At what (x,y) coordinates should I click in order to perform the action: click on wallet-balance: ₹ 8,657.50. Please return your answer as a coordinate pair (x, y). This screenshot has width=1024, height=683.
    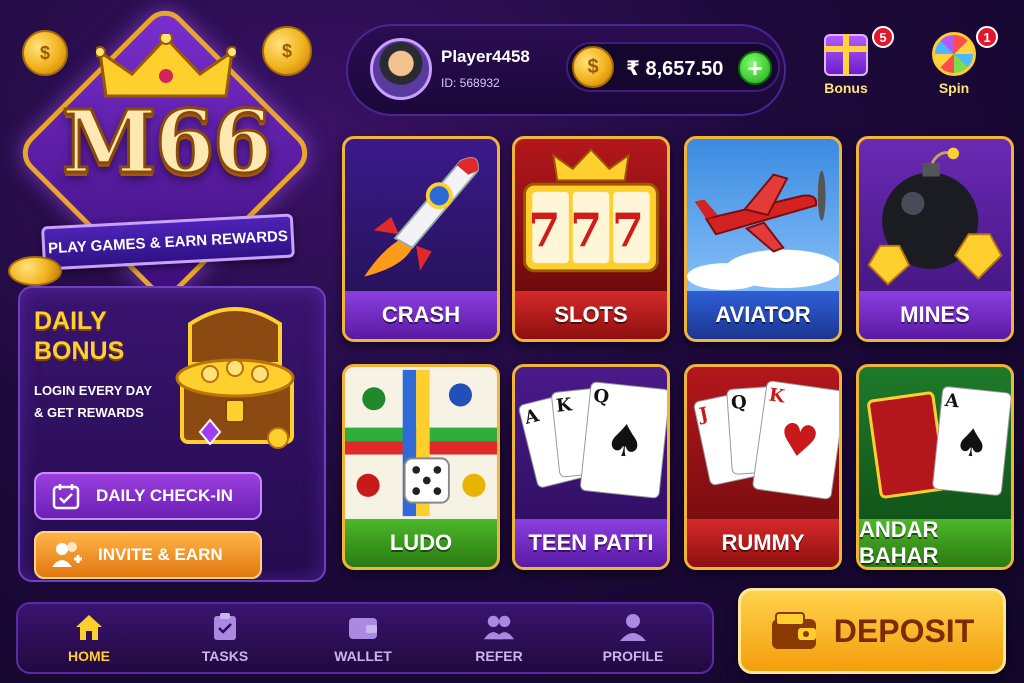
    Looking at the image, I should click on (675, 69).